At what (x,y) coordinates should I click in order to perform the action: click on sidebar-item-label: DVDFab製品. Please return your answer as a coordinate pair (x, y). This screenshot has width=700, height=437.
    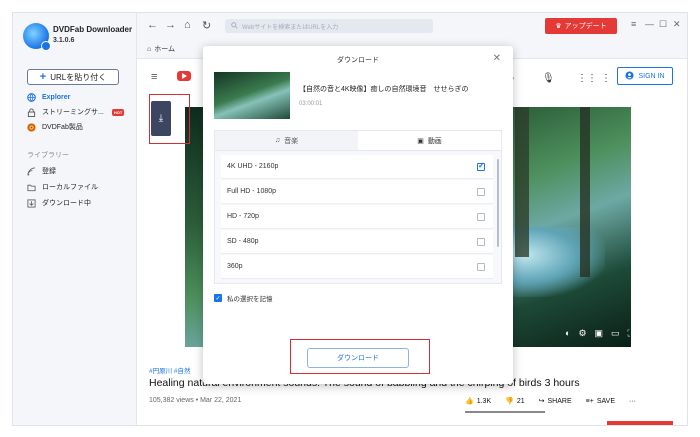
    Looking at the image, I should click on (62, 127).